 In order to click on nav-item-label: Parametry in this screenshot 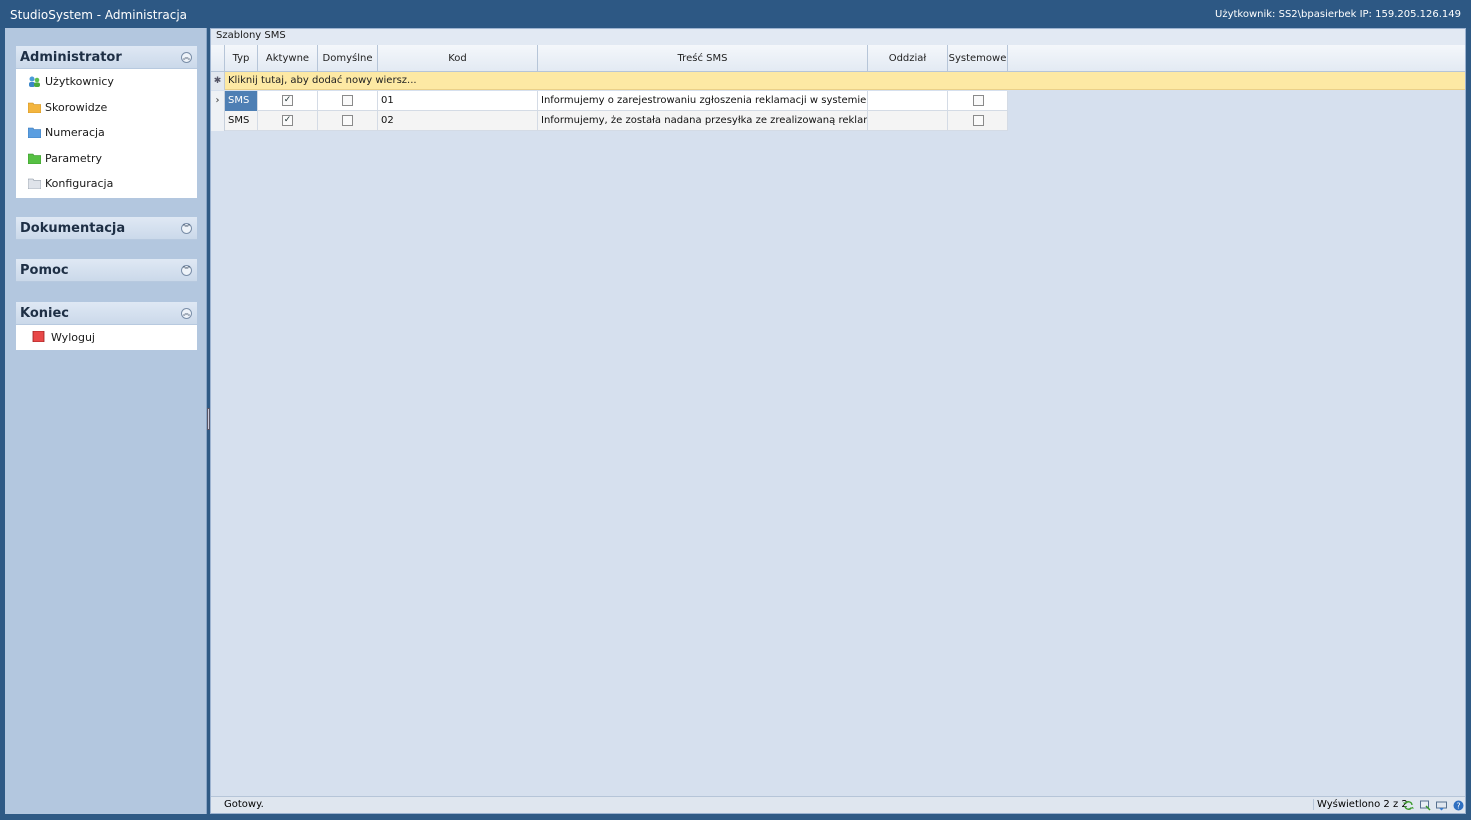, I will do `click(73, 158)`.